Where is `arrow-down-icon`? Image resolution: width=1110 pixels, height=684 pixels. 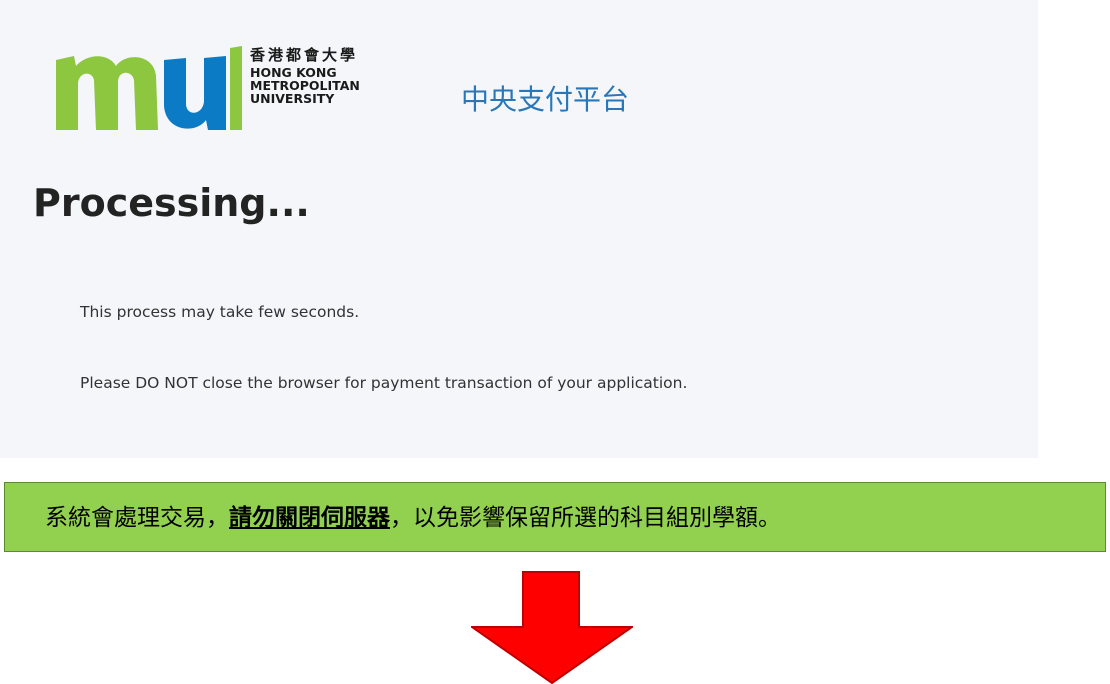
arrow-down-icon is located at coordinates (552, 627).